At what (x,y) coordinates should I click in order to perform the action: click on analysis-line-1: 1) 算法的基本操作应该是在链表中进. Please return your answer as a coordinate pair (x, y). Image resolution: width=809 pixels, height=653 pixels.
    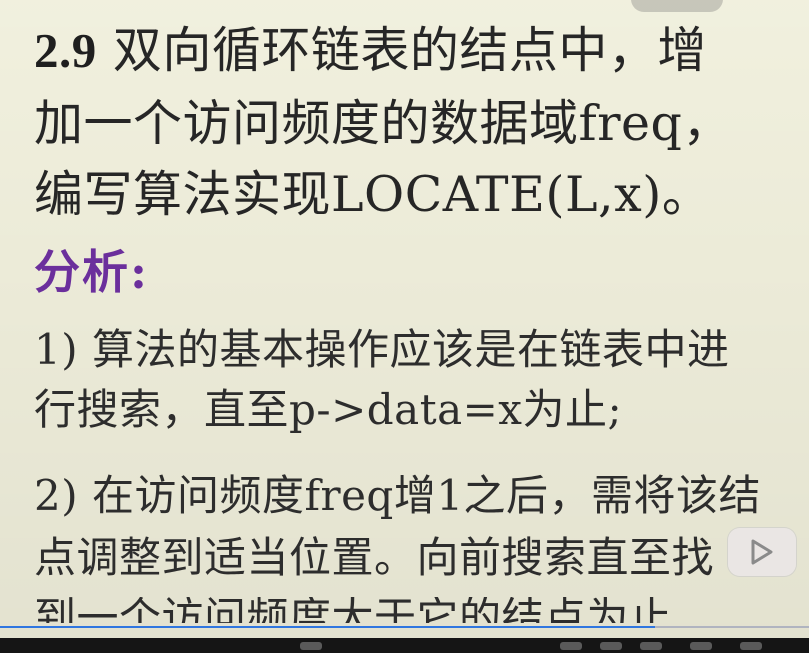
    Looking at the image, I should click on (382, 349).